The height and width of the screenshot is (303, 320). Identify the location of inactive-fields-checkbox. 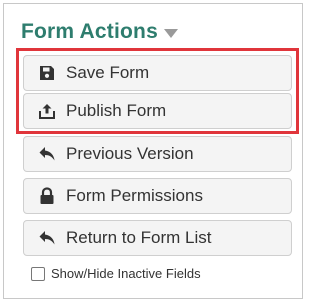
(38, 273).